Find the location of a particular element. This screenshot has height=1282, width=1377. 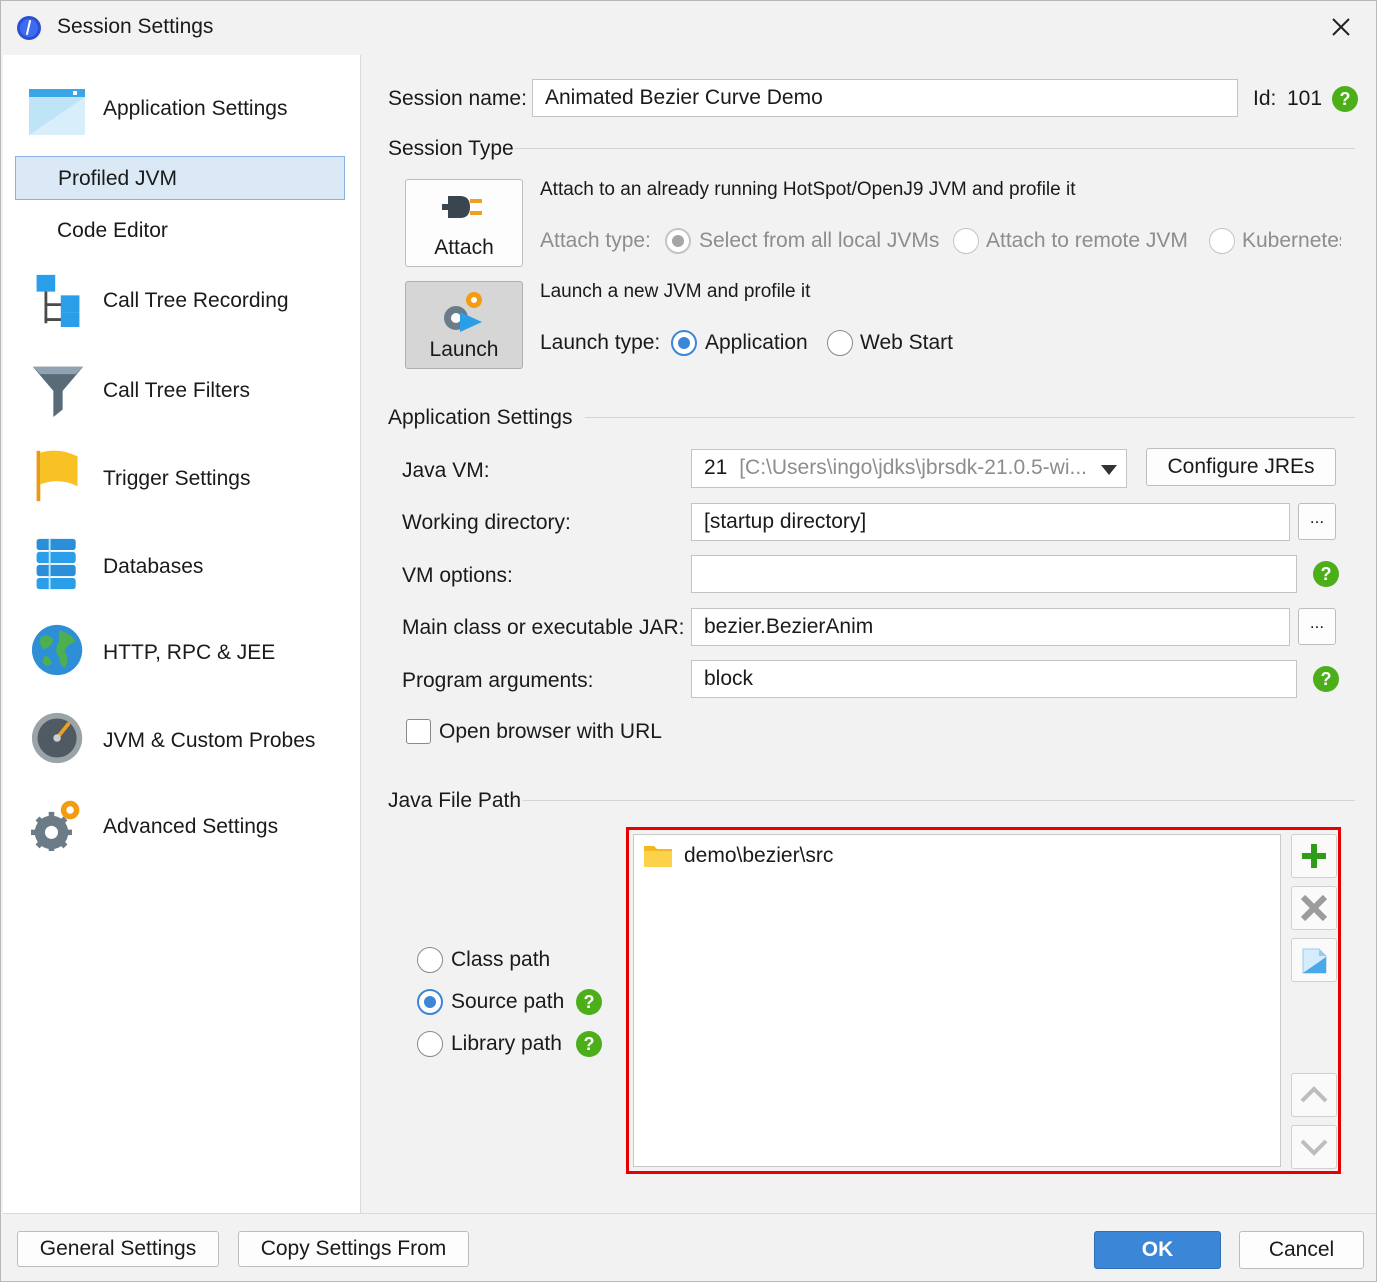

open-browser-checkbox is located at coordinates (418, 731).